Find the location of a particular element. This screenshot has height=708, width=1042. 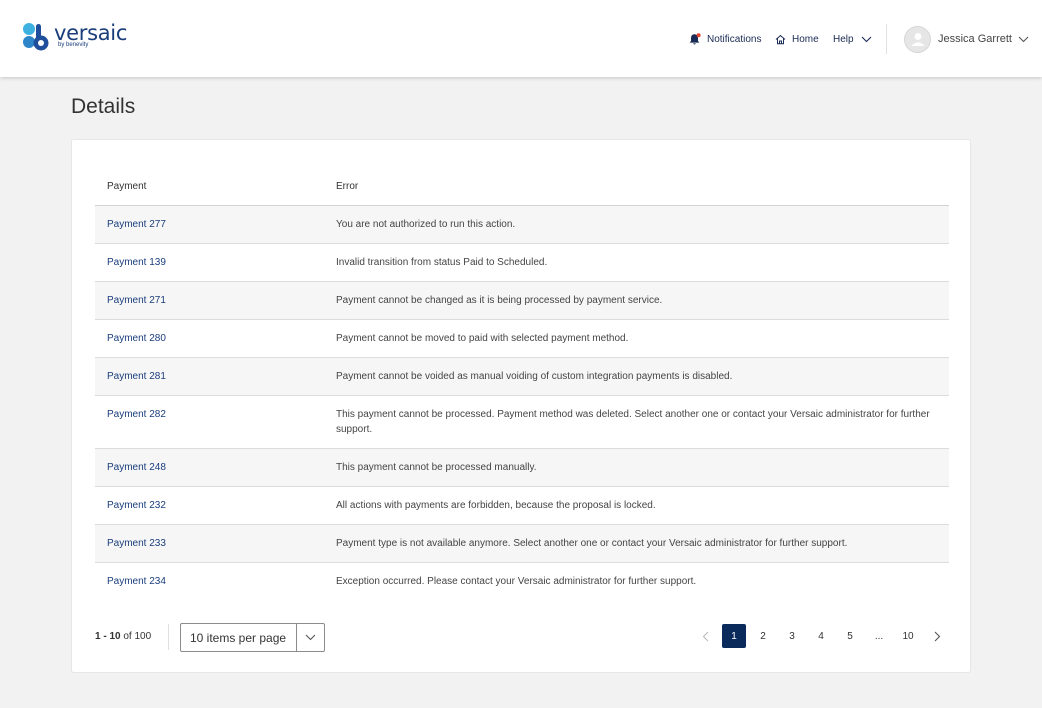

page-button-2: 2 is located at coordinates (763, 636).